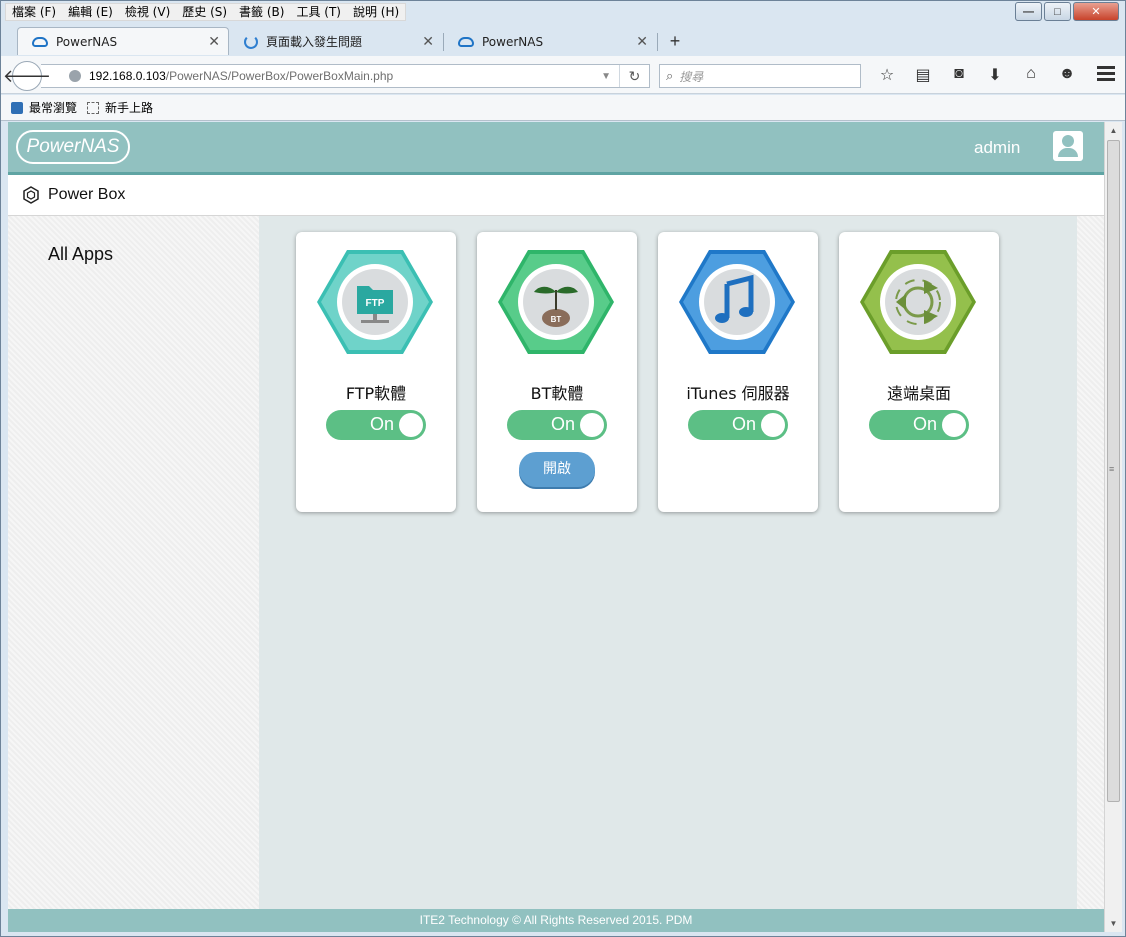 The image size is (1126, 937). What do you see at coordinates (376, 12) in the screenshot?
I see `menu-help: 說明 (H)` at bounding box center [376, 12].